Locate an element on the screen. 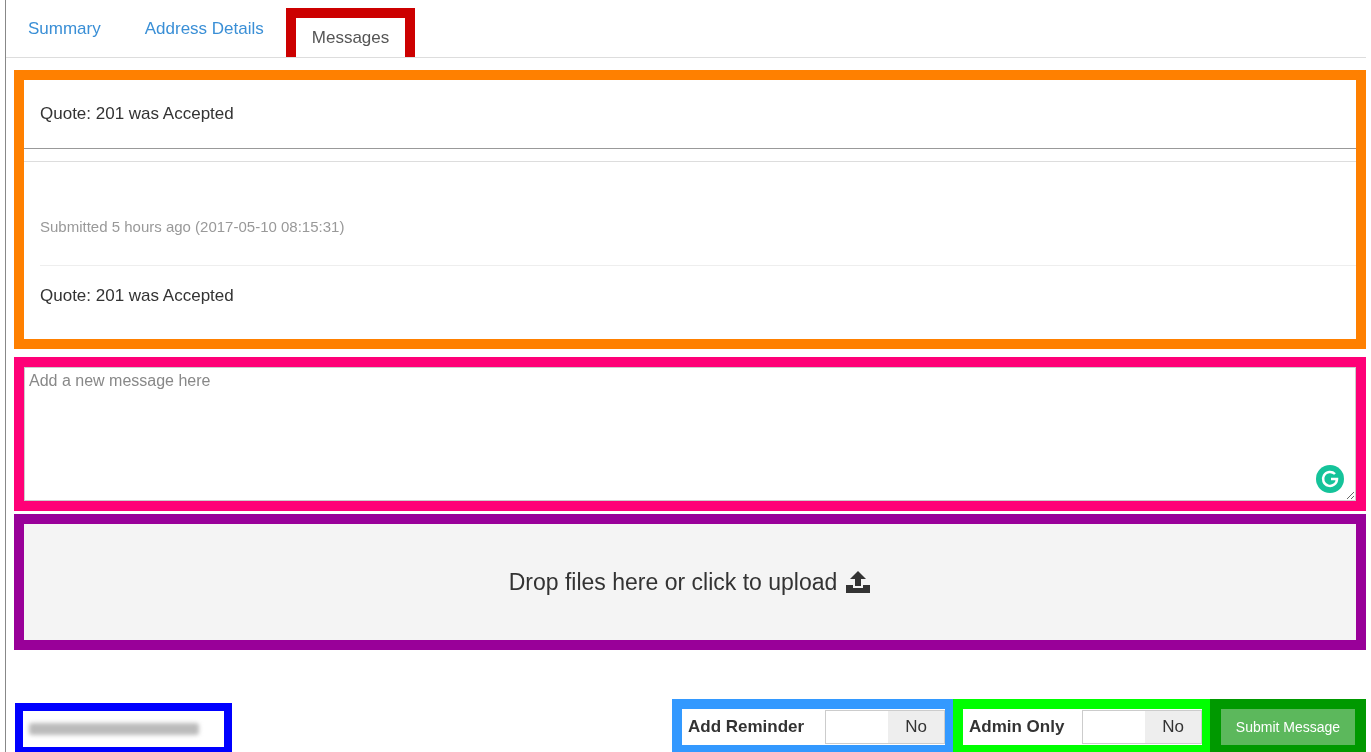 The image size is (1371, 752). upload-dropzone: Drop files here or click to upload is located at coordinates (690, 582).